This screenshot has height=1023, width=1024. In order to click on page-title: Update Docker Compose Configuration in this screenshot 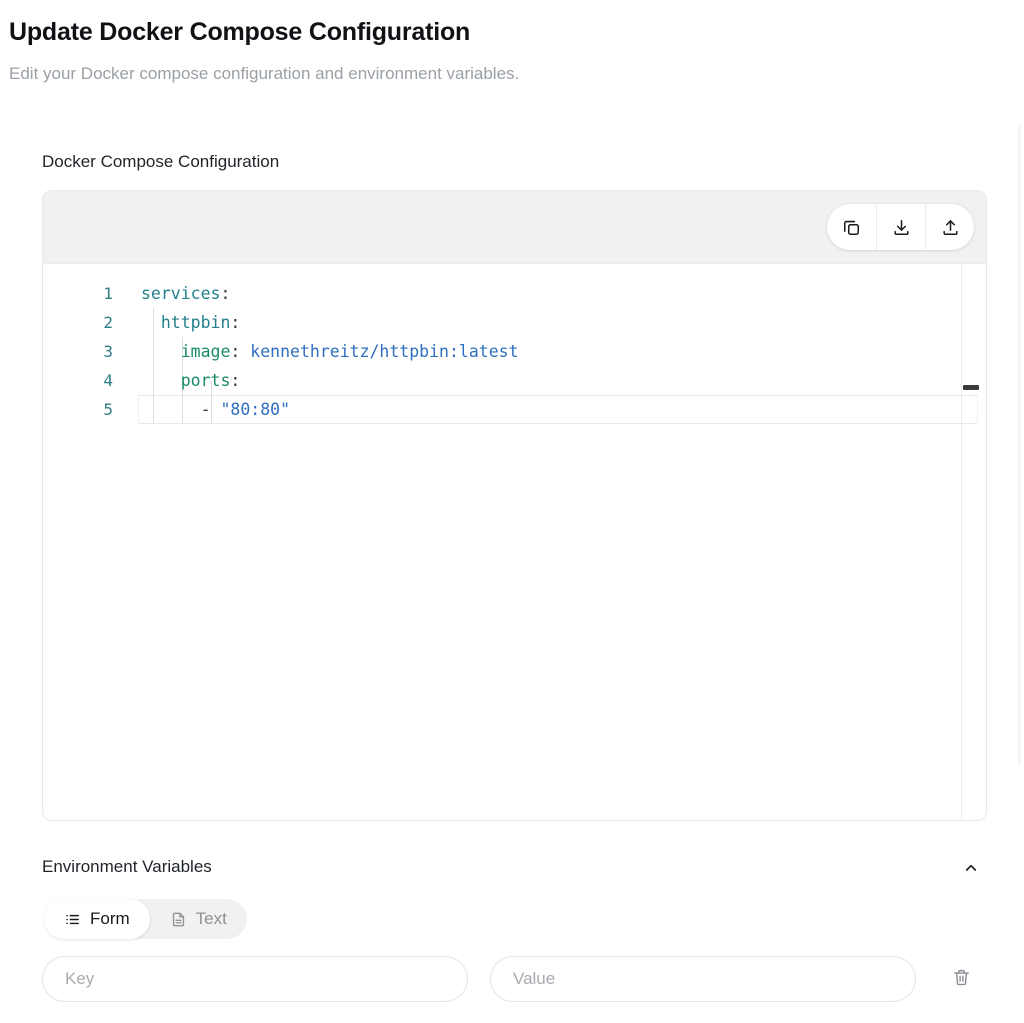, I will do `click(240, 32)`.